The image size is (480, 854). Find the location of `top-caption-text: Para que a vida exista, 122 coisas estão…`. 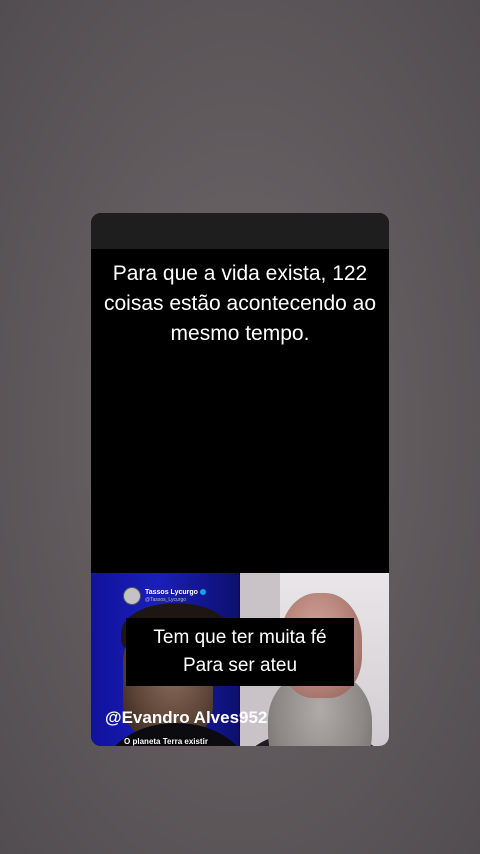

top-caption-text: Para que a vida exista, 122 coisas estão… is located at coordinates (240, 303).